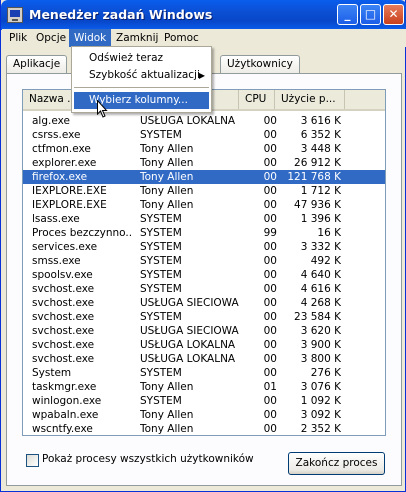 Image resolution: width=406 pixels, height=492 pixels. What do you see at coordinates (201, 75) in the screenshot?
I see `submenu-arrow-icon: ▶` at bounding box center [201, 75].